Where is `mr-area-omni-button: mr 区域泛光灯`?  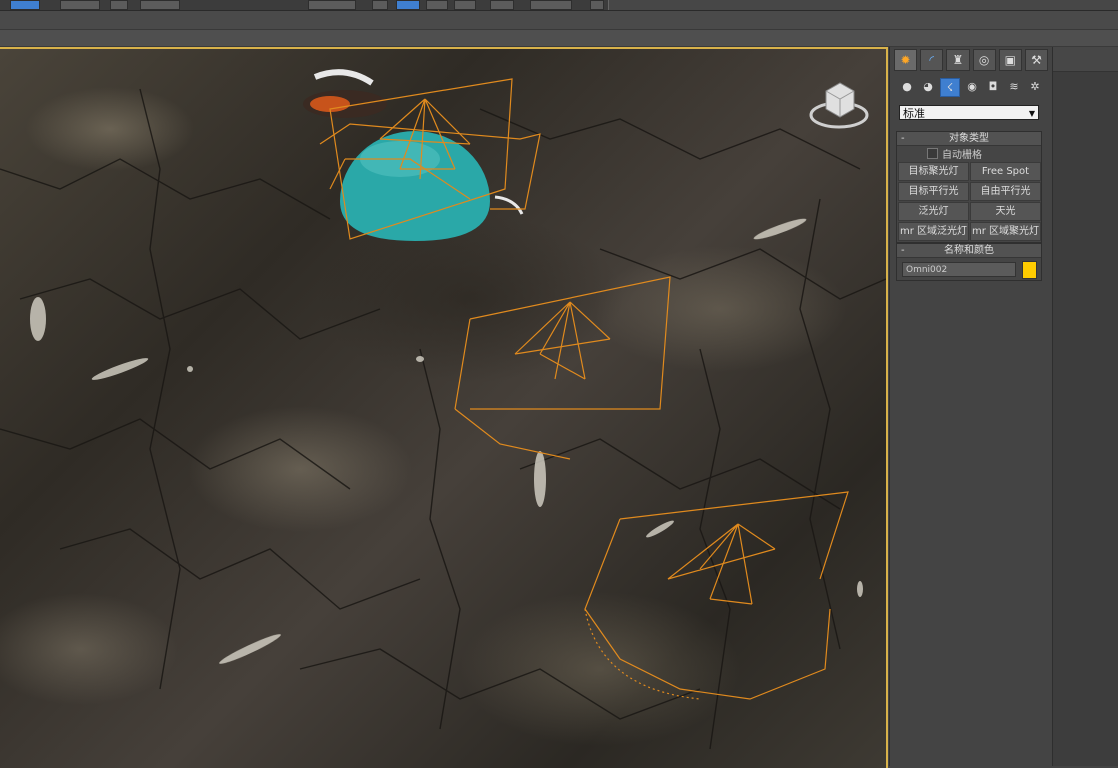 mr-area-omni-button: mr 区域泛光灯 is located at coordinates (933, 231).